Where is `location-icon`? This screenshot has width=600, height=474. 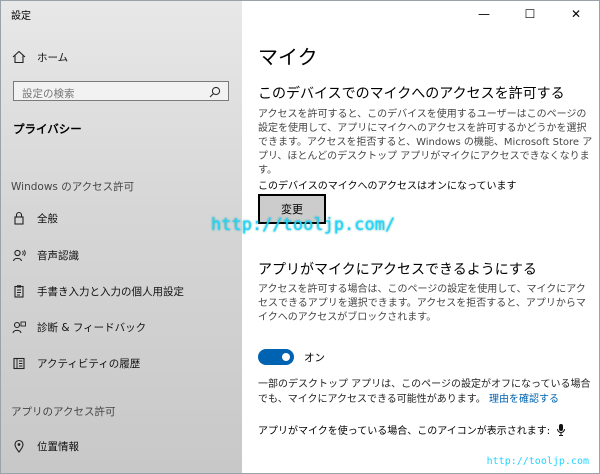
location-icon is located at coordinates (19, 446).